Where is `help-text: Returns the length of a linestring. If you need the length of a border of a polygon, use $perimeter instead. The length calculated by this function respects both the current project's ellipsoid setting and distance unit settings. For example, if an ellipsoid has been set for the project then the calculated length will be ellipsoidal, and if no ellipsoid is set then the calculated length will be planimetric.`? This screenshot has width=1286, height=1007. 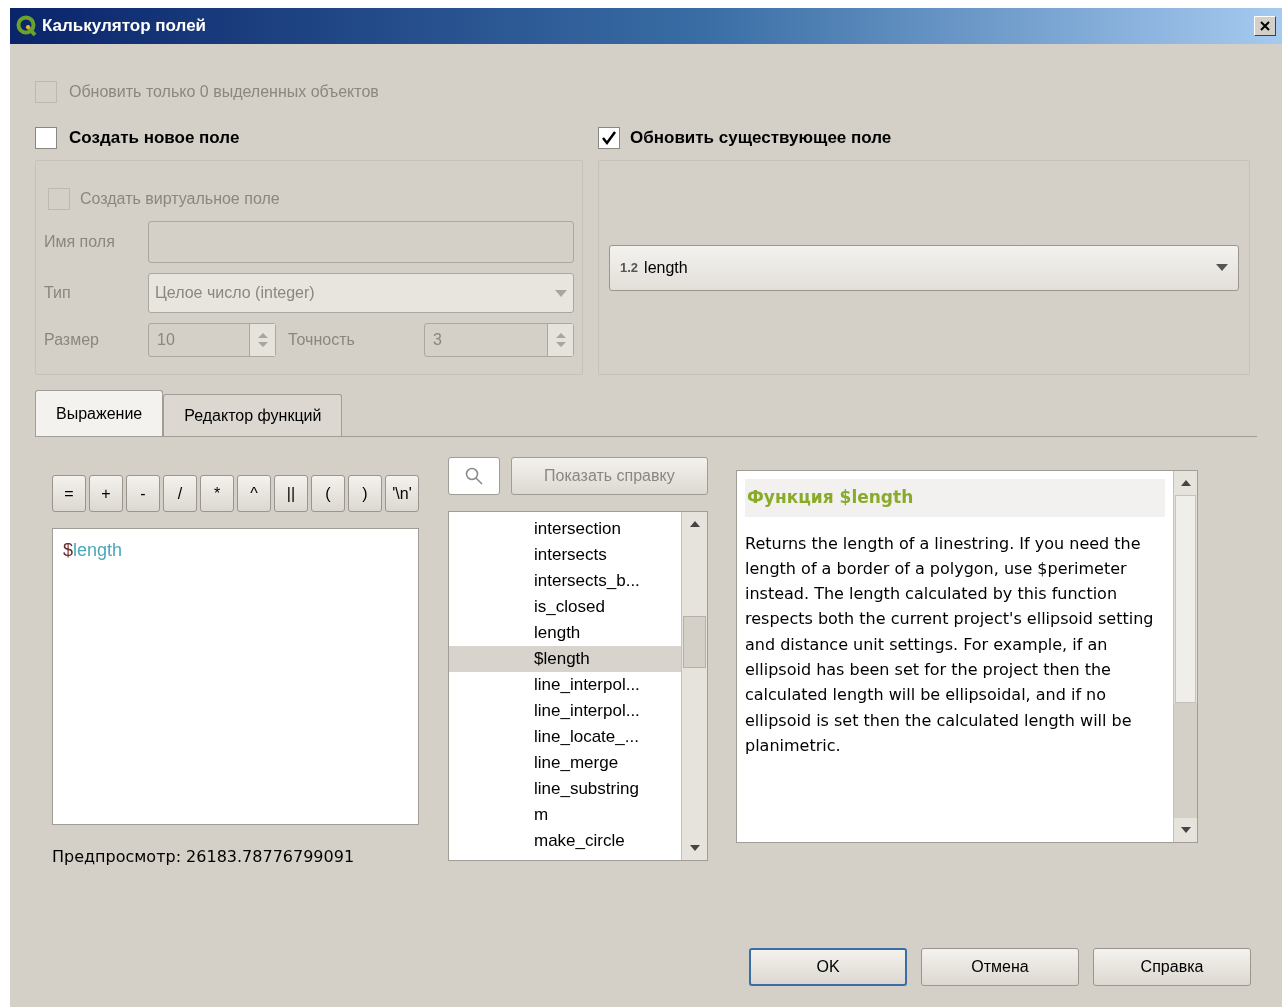 help-text: Returns the length of a linestring. If you need the length of a border of a polygon, use $perimeter instead. The length calculated by this function respects both the current project's ellipsoid setting and distance unit settings. For example, if an ellipsoid has been set for the project then the calculated length will be ellipsoidal, and if no ellipsoid is set then the calculated length will be planimetric. is located at coordinates (950, 644).